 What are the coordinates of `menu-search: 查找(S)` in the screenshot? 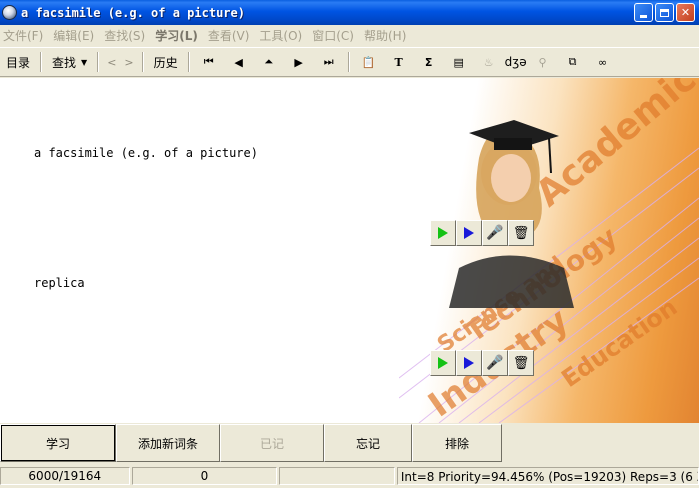 It's located at (126, 35).